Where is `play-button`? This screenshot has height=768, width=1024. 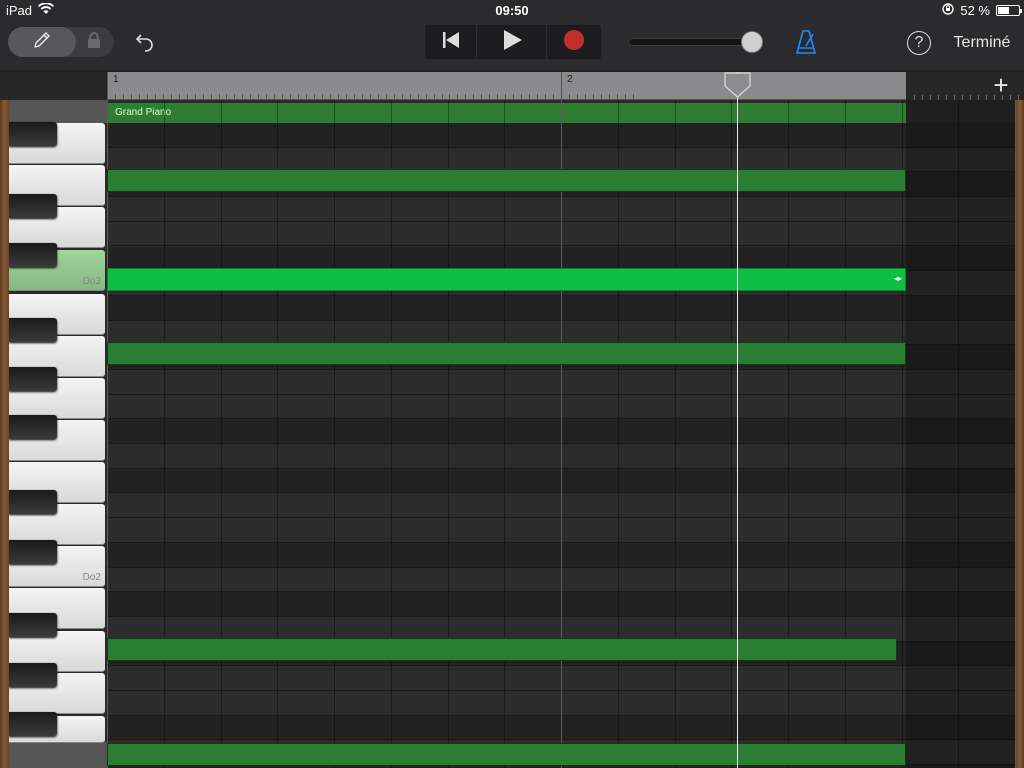
play-button is located at coordinates (512, 42).